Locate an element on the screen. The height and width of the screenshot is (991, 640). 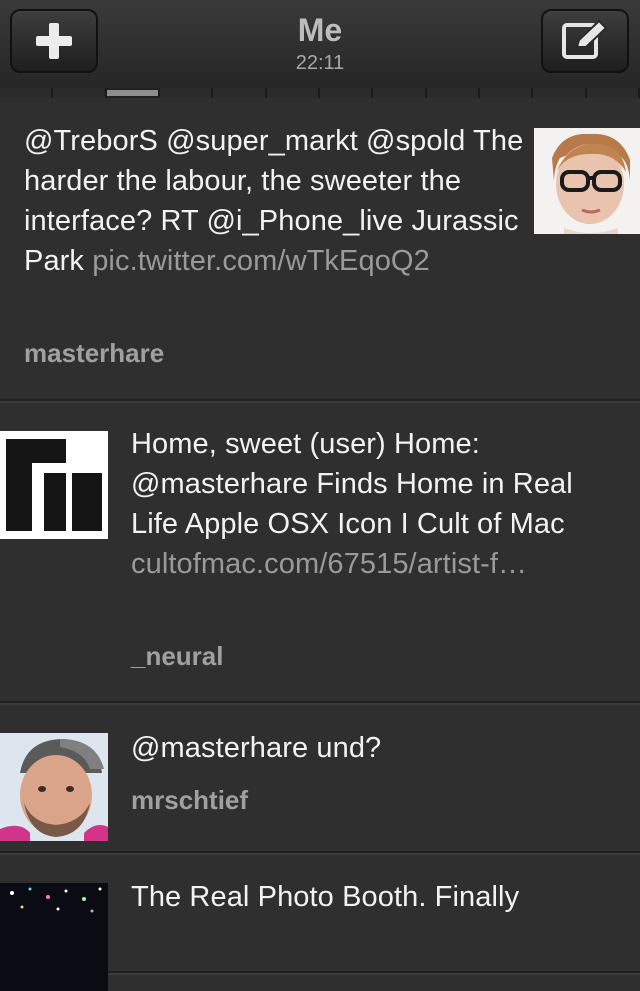
tweet-text: @masterhare und? is located at coordinates (373, 748).